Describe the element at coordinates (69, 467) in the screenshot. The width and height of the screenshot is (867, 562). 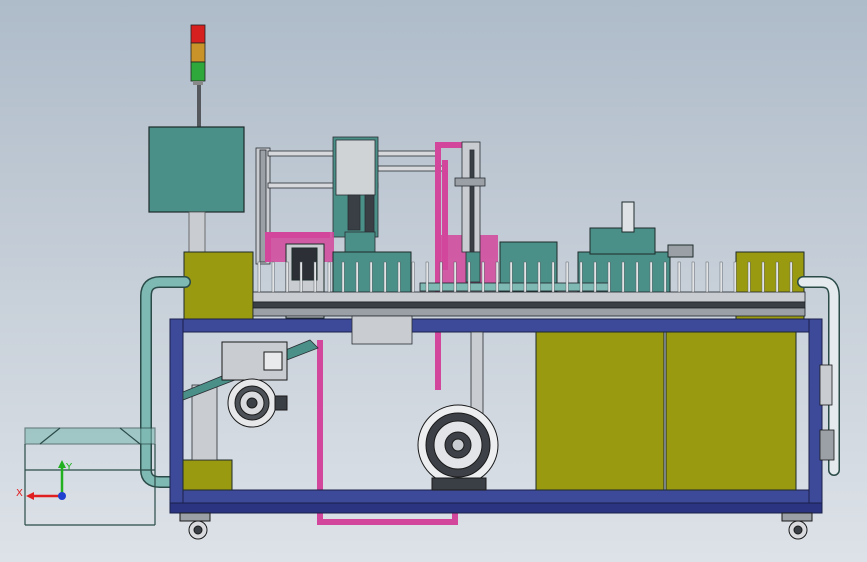
I see `triad-y-label: Y` at that location.